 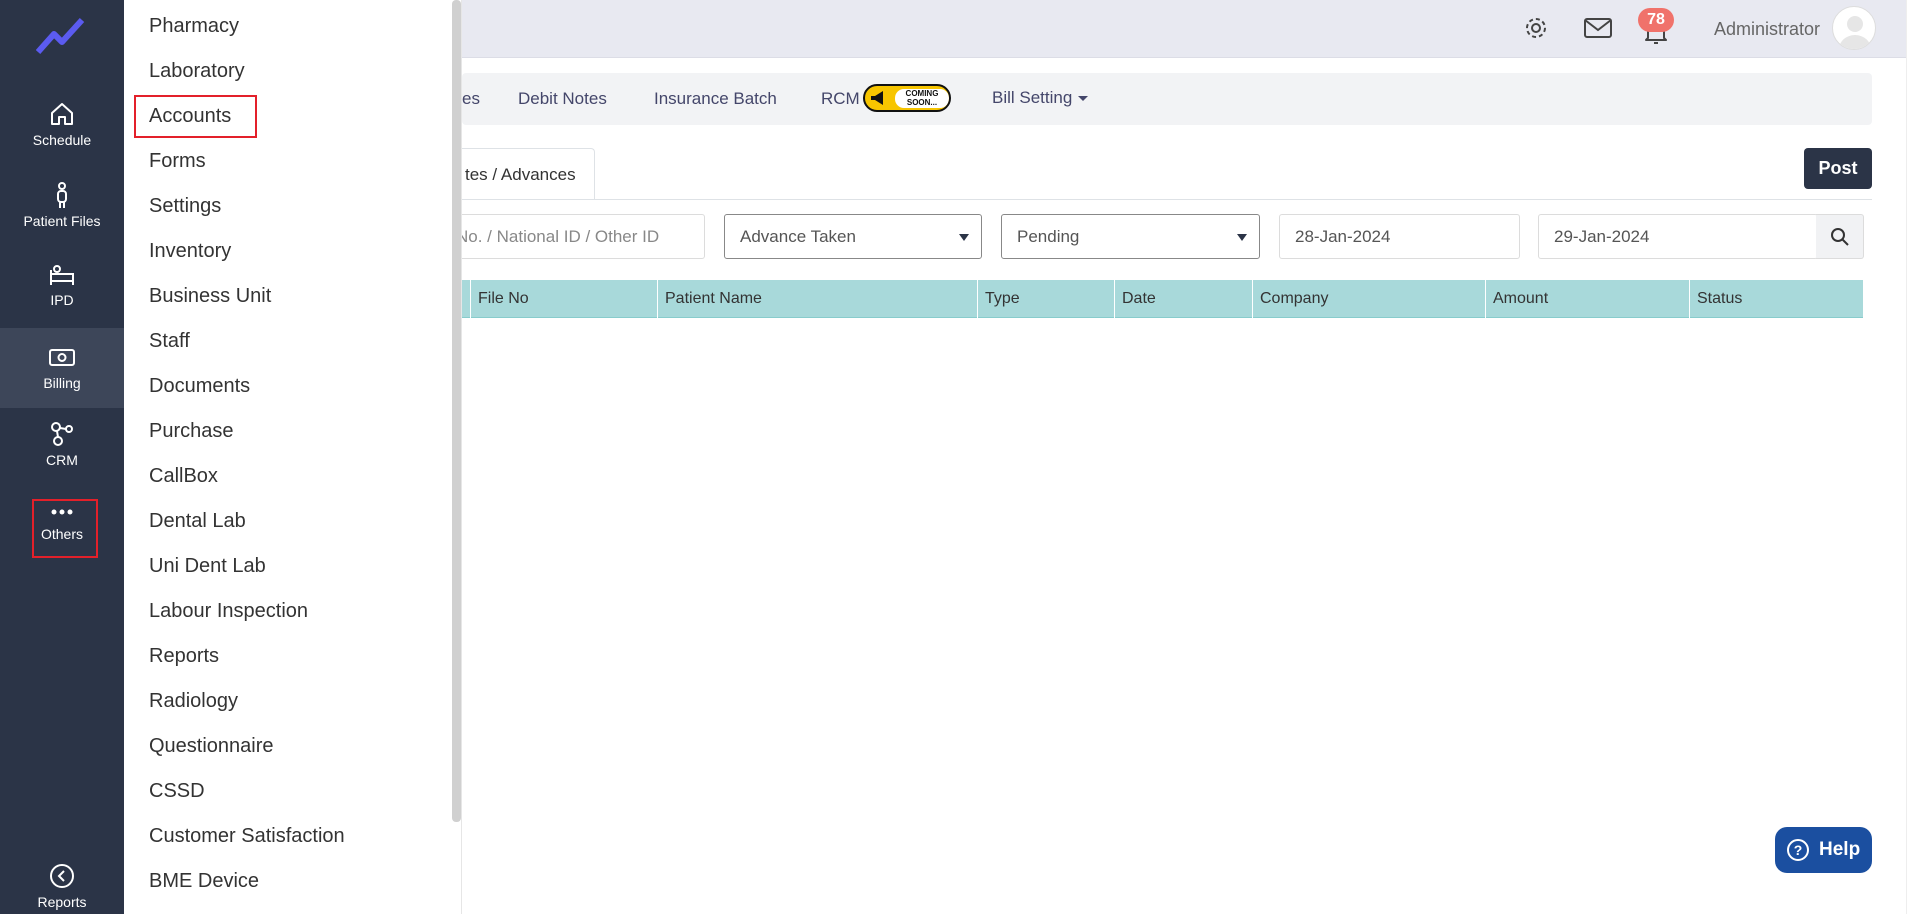 What do you see at coordinates (1130, 236) in the screenshot?
I see `status-select: Pending` at bounding box center [1130, 236].